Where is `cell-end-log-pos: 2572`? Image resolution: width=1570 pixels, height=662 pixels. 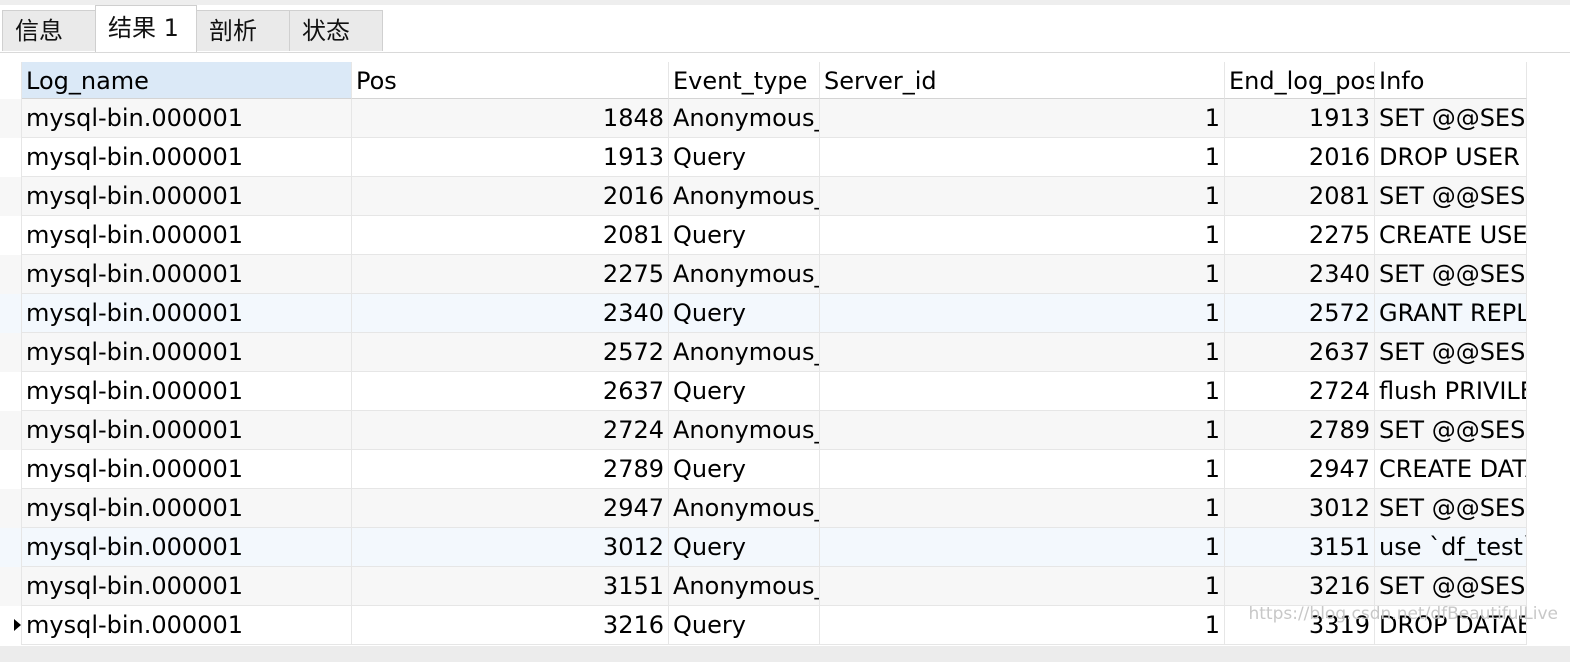 cell-end-log-pos: 2572 is located at coordinates (1300, 313).